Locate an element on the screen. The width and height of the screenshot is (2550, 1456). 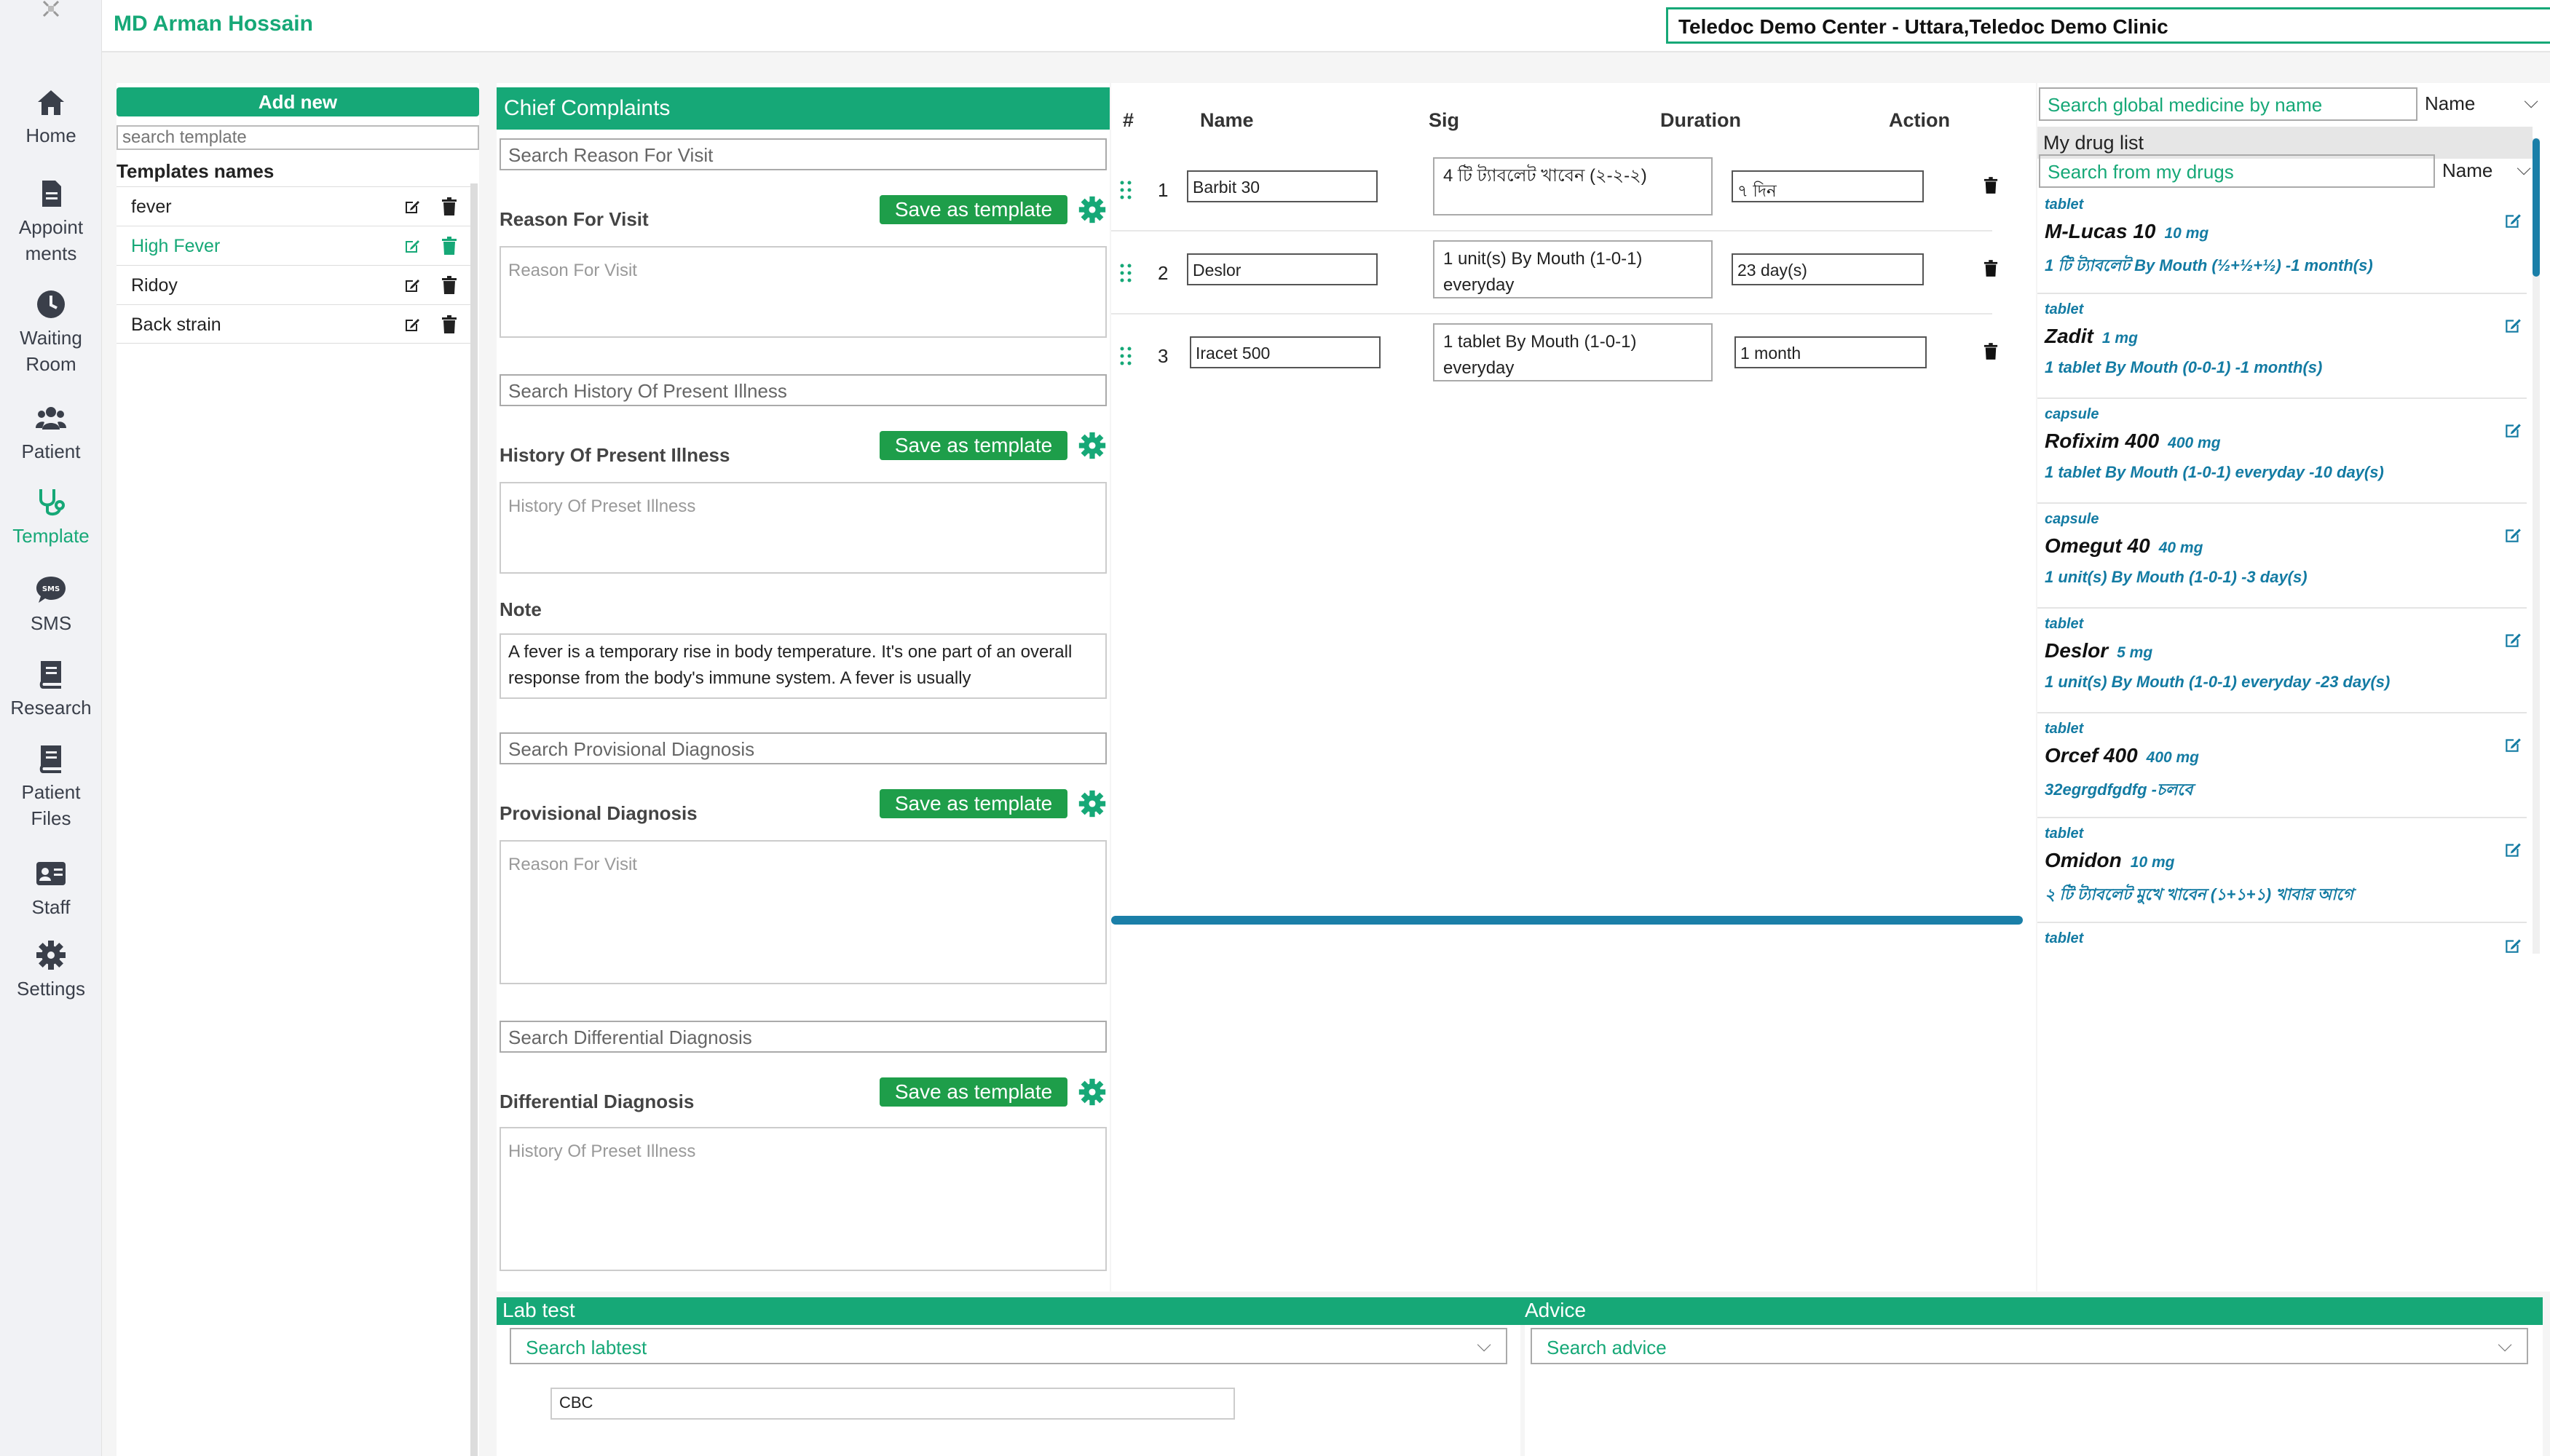
lab-test-item-input: CBC is located at coordinates (892, 1404).